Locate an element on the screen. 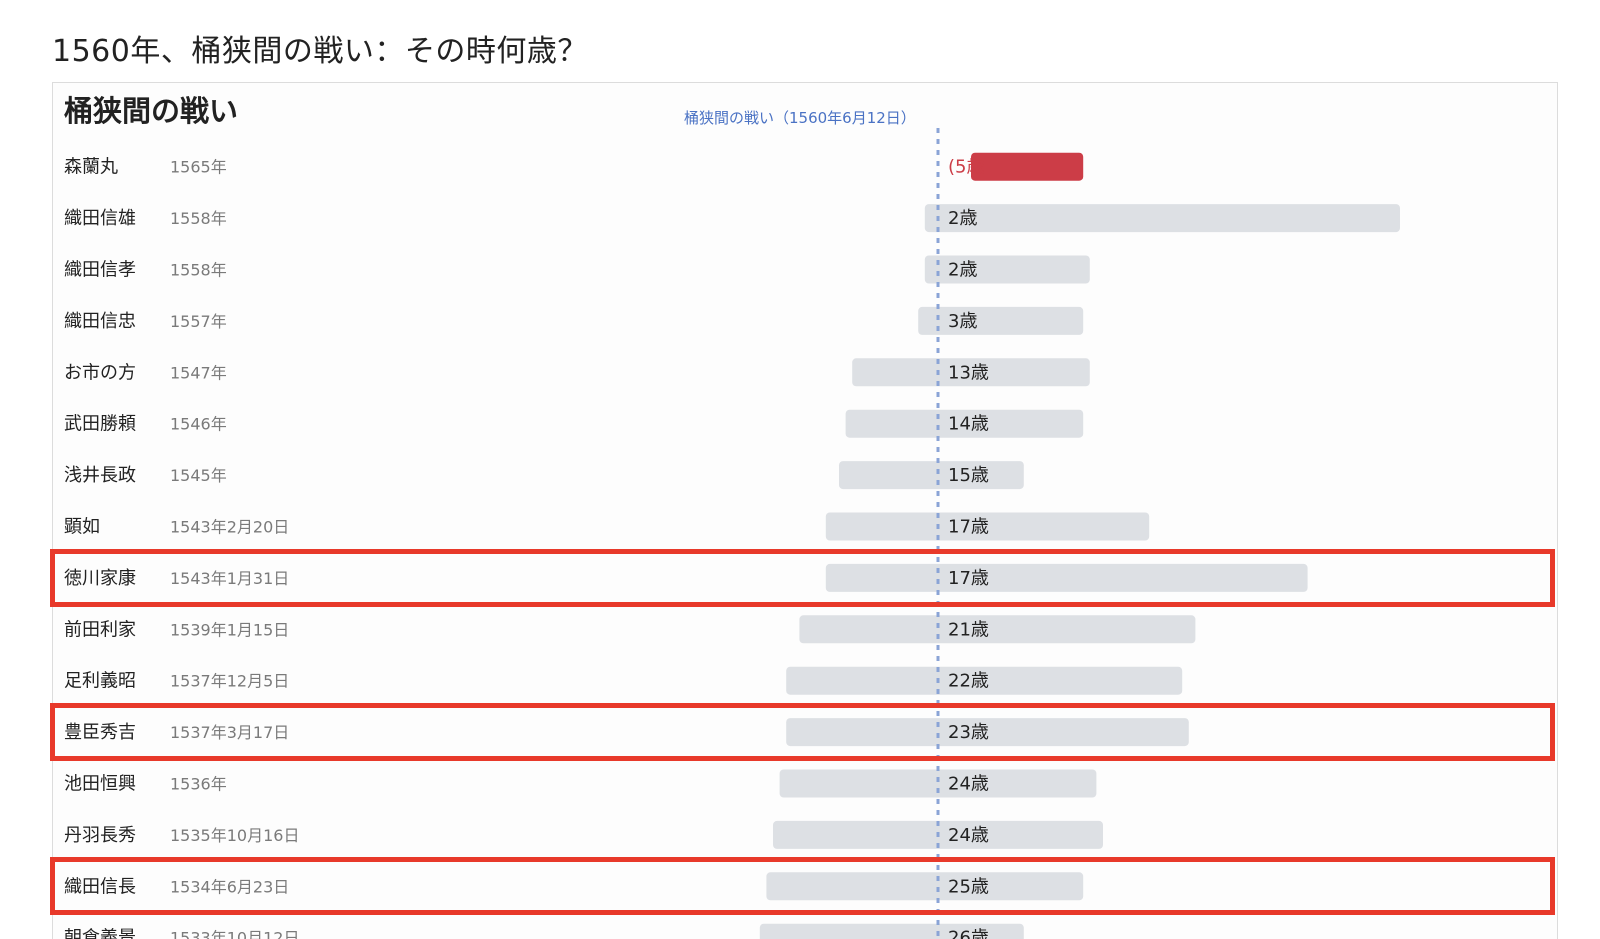 This screenshot has width=1600, height=939. row-name-label: 織田信雄 is located at coordinates (100, 218).